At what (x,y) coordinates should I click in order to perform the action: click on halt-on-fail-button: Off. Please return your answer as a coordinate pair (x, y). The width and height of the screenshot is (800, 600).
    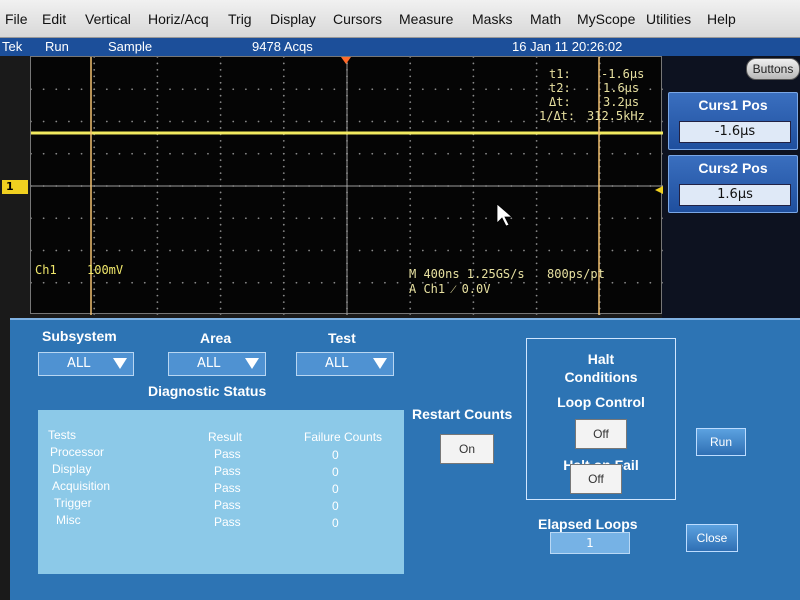
    Looking at the image, I should click on (596, 479).